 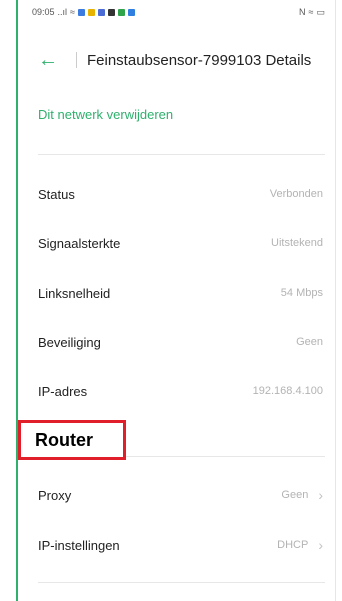 I want to click on detail-value: Geen, so click(x=309, y=342).